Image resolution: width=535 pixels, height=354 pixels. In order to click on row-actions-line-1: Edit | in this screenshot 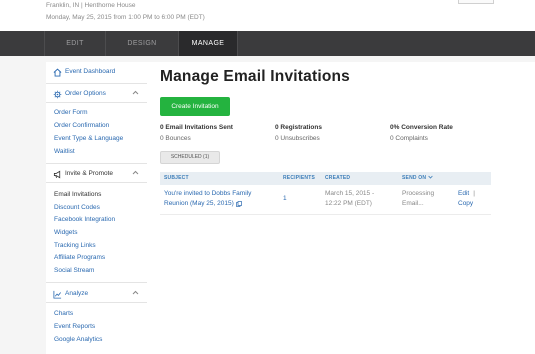, I will do `click(466, 194)`.